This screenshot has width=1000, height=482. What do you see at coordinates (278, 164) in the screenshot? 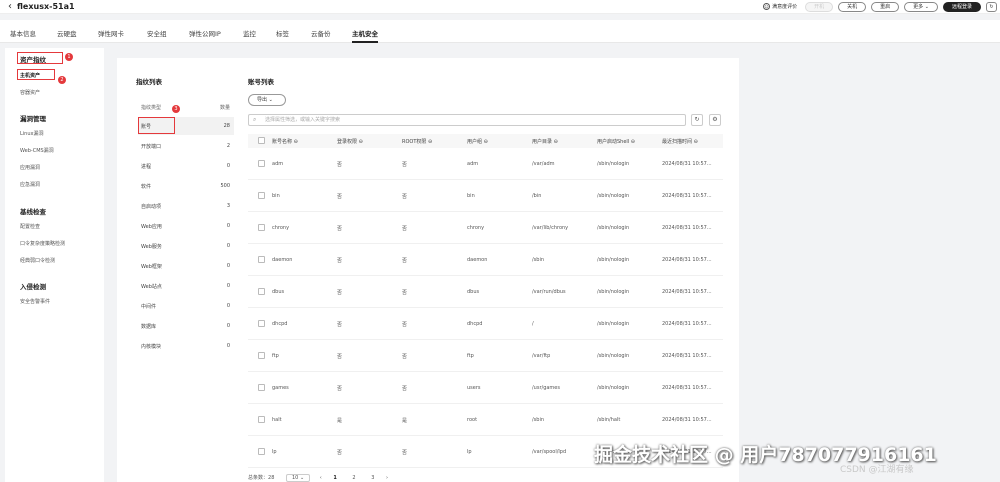
I see `table-cell: adm` at bounding box center [278, 164].